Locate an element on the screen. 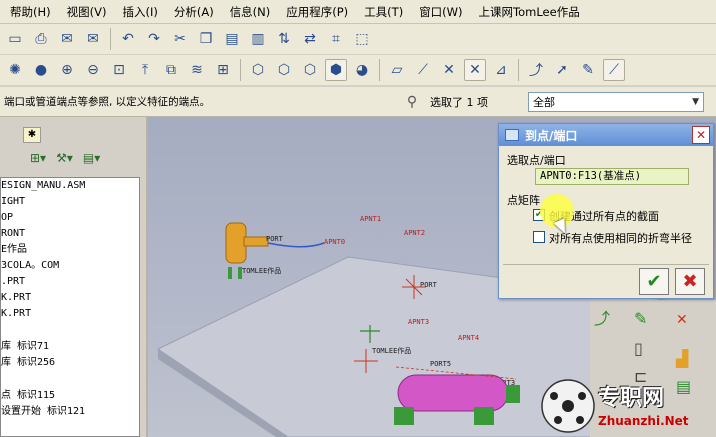 The image size is (716, 437). extend-icon: ✎ is located at coordinates (640, 318).